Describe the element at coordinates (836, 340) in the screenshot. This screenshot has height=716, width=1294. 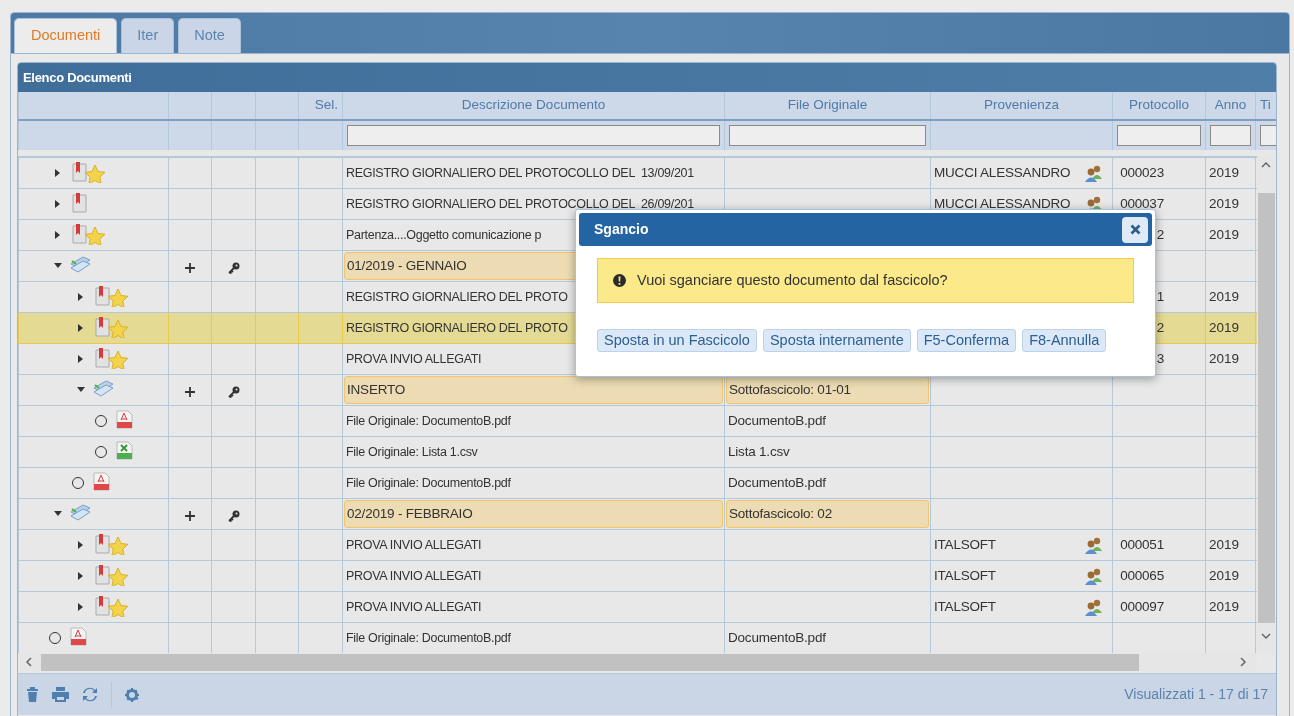
I see `dialog-button: Sposta internamente` at that location.